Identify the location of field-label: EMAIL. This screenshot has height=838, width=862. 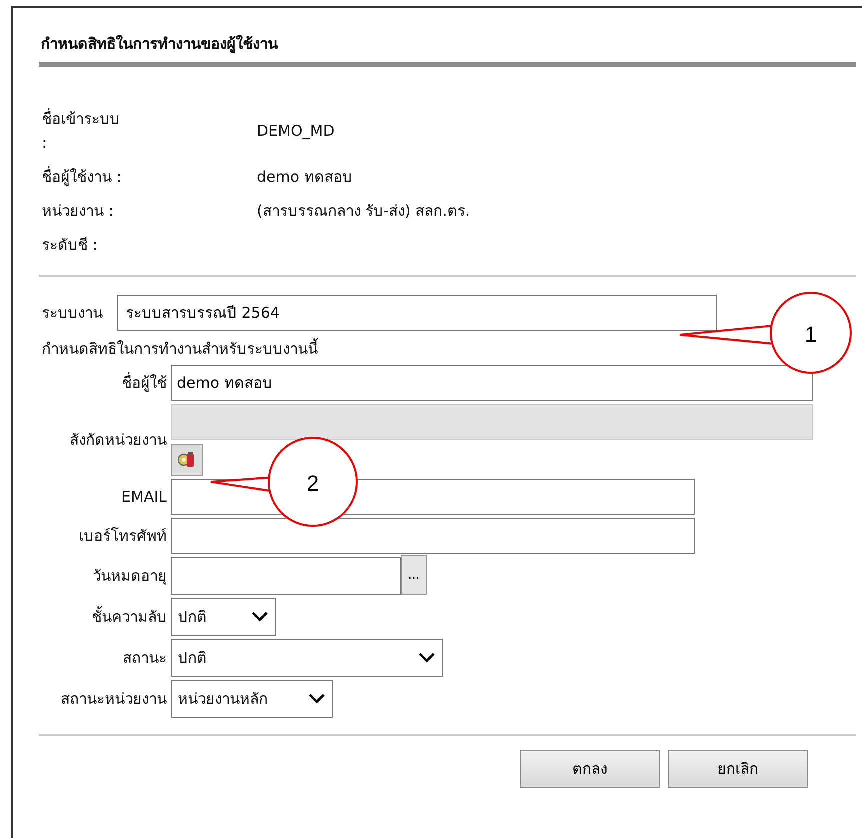
(144, 497).